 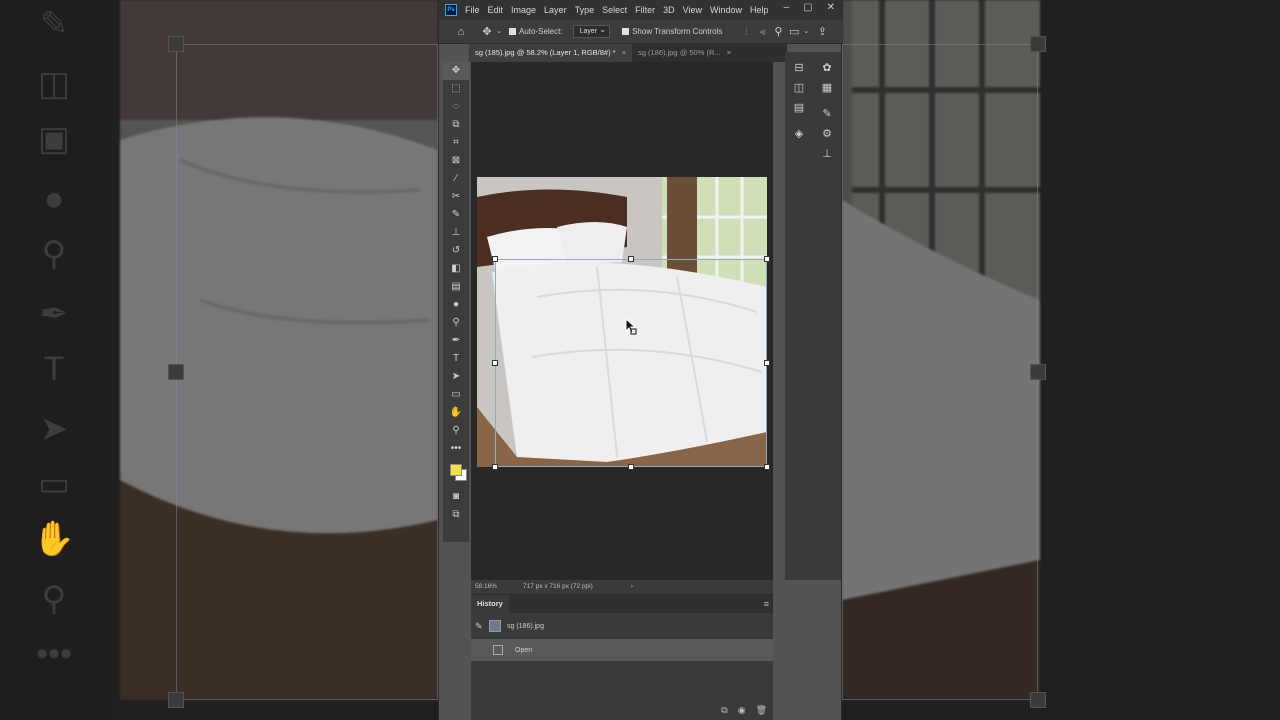 I want to click on marquee-tool-icon: ⬚, so click(x=456, y=89).